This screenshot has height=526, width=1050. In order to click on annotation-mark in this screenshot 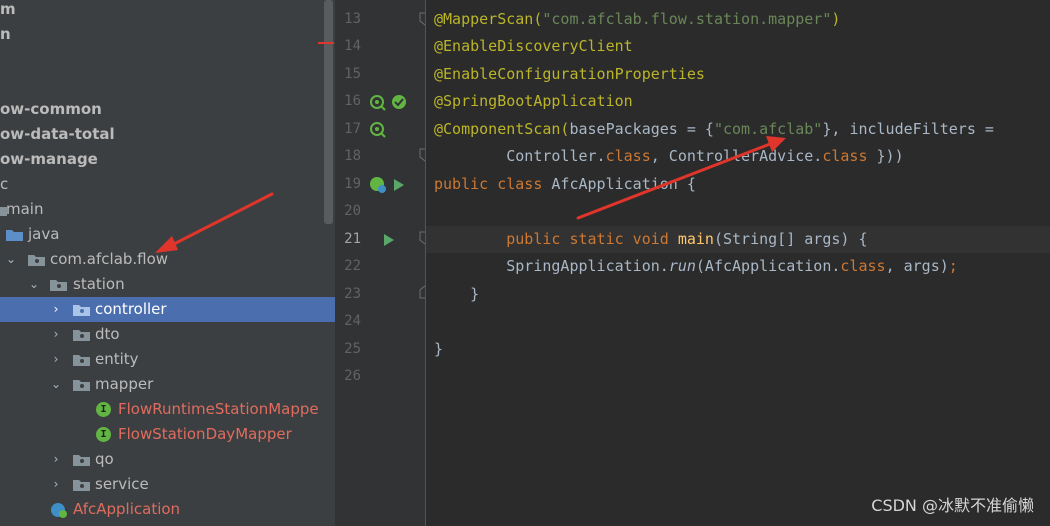, I will do `click(326, 43)`.